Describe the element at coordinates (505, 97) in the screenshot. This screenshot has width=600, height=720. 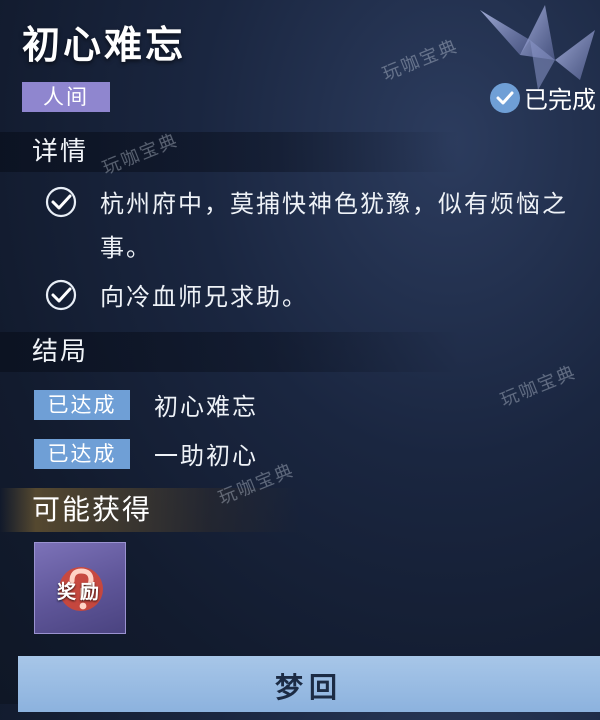
I see `check-circle-icon` at that location.